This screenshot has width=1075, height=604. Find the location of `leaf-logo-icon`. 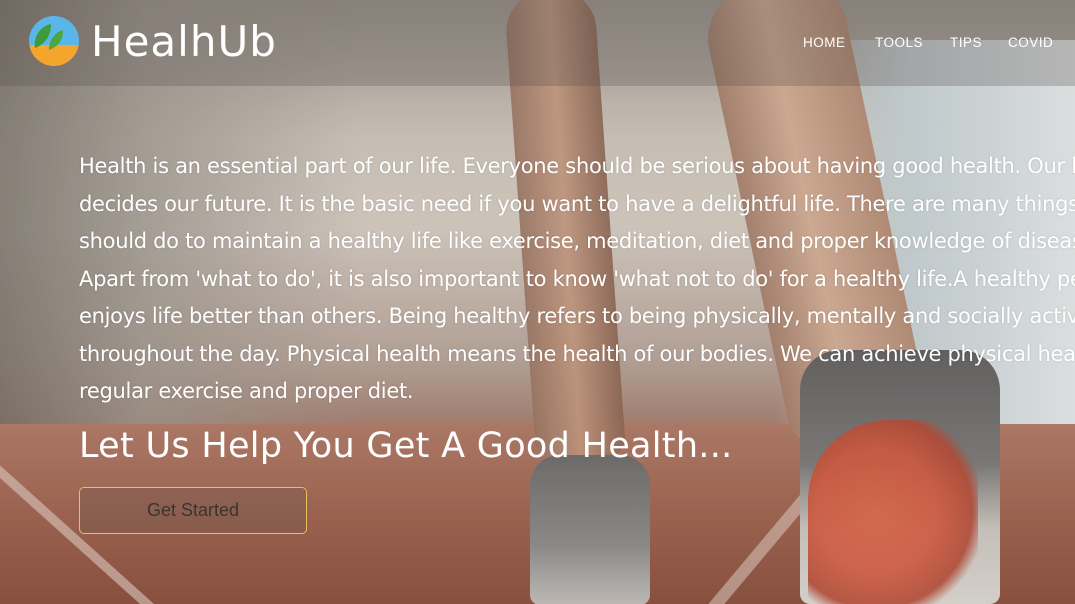

leaf-logo-icon is located at coordinates (54, 42).